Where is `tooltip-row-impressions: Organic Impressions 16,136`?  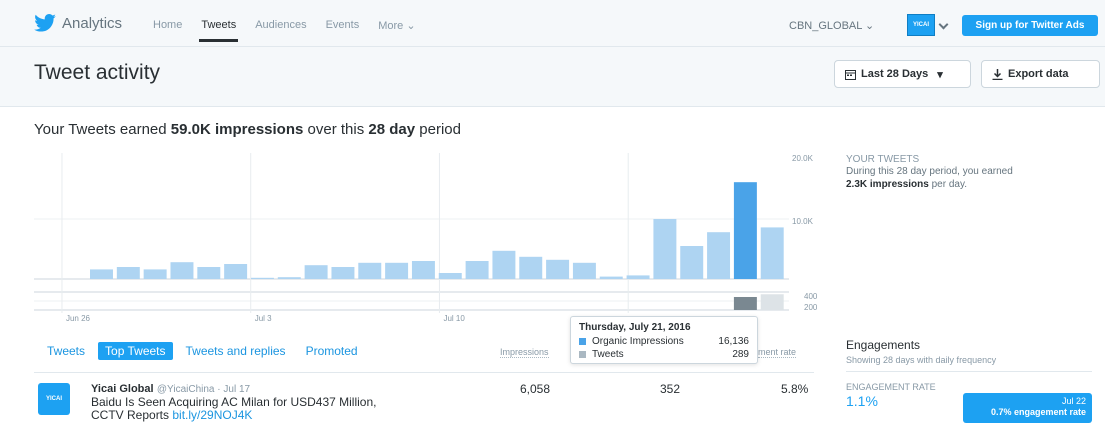
tooltip-row-impressions: Organic Impressions 16,136 is located at coordinates (664, 341).